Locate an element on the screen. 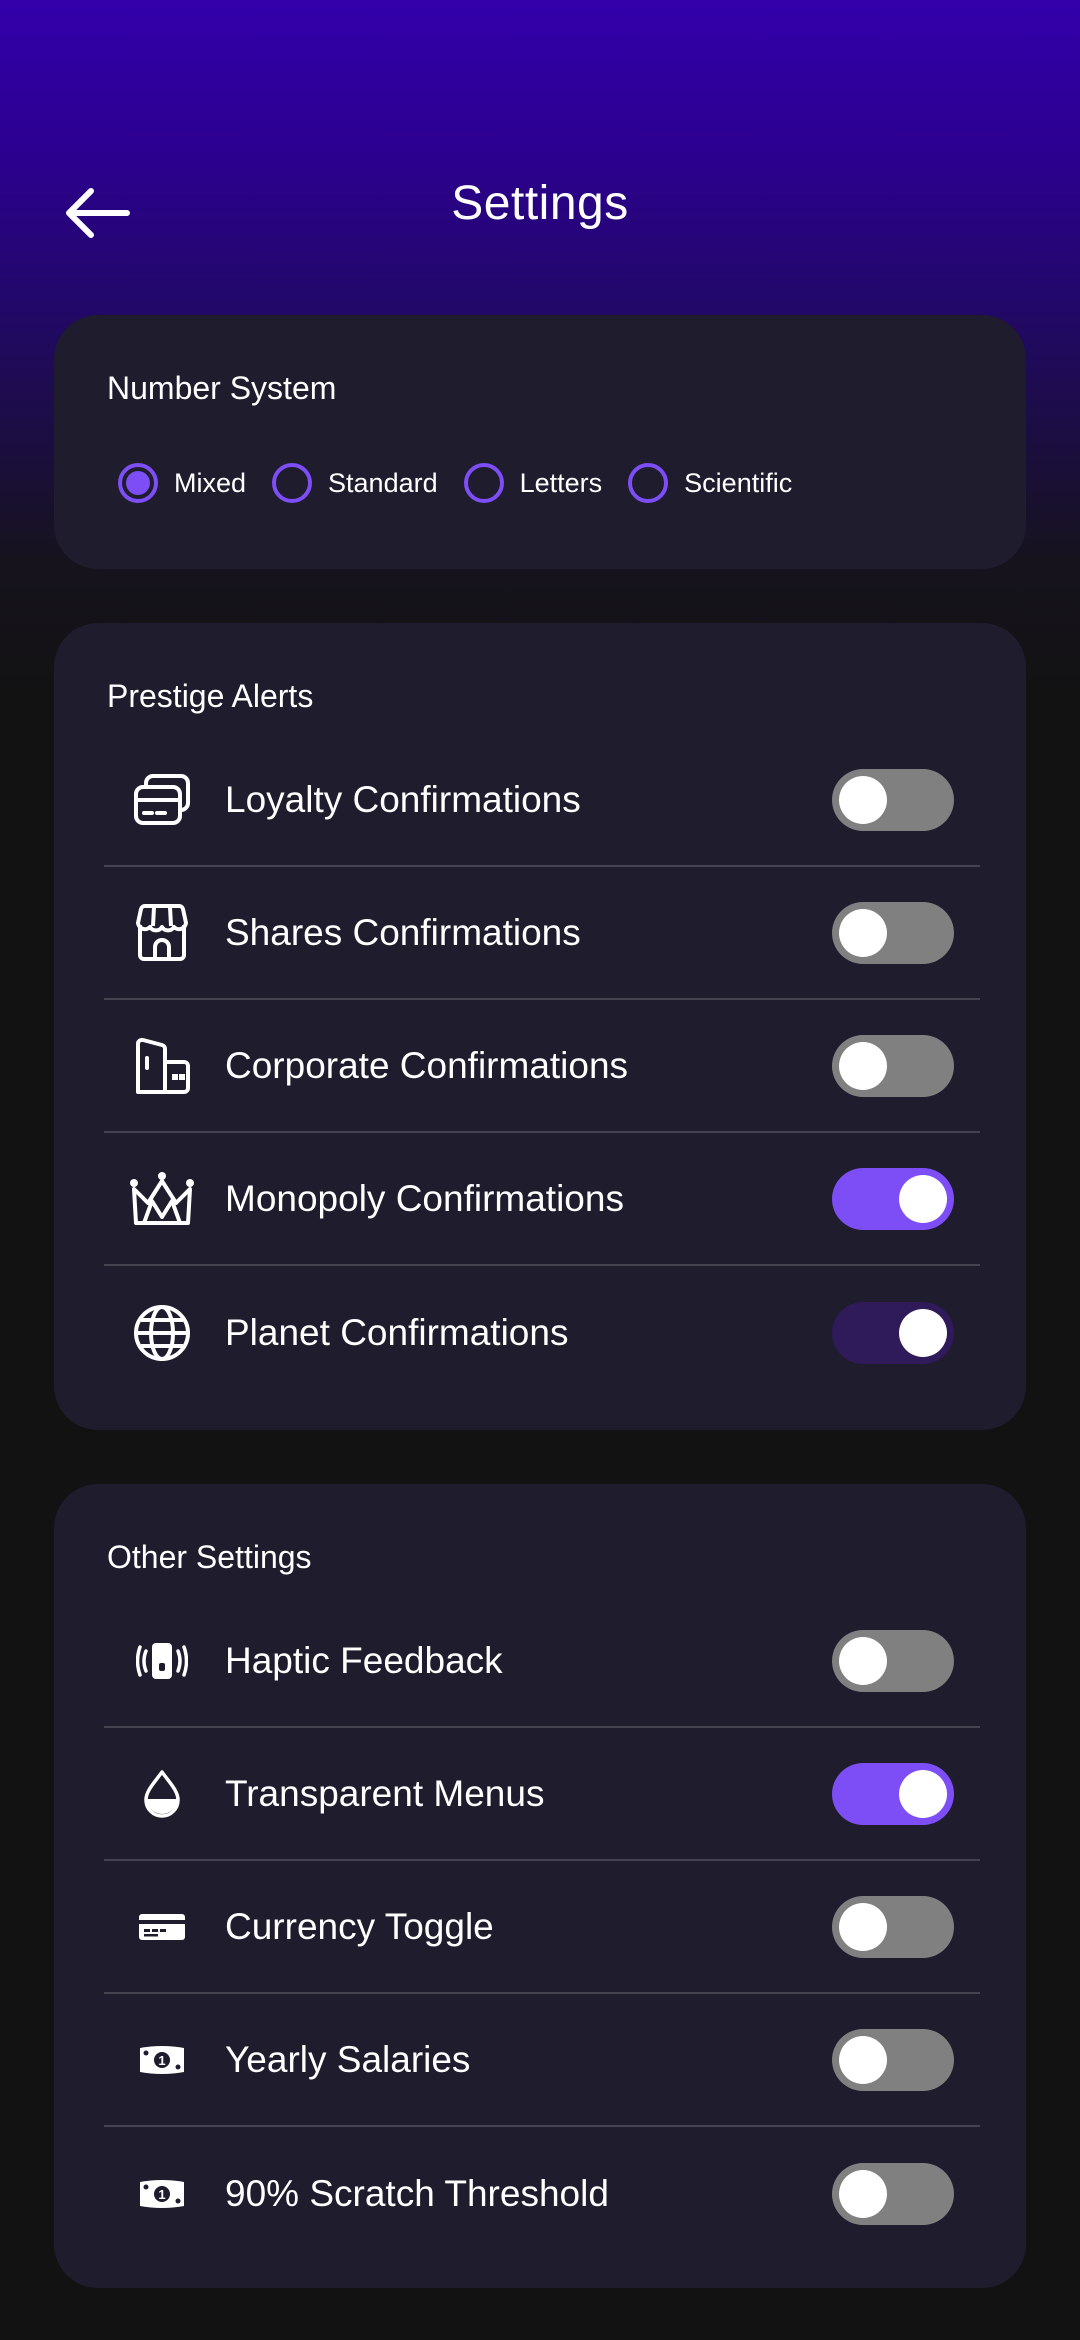 Image resolution: width=1080 pixels, height=2340 pixels. number-system-title: Number System is located at coordinates (222, 388).